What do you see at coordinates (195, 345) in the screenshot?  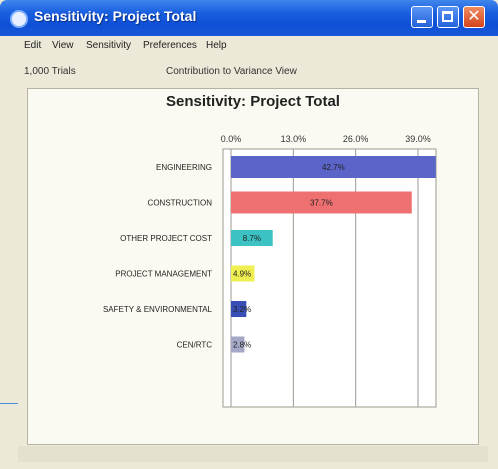 I see `category-label: CEN/RTC` at bounding box center [195, 345].